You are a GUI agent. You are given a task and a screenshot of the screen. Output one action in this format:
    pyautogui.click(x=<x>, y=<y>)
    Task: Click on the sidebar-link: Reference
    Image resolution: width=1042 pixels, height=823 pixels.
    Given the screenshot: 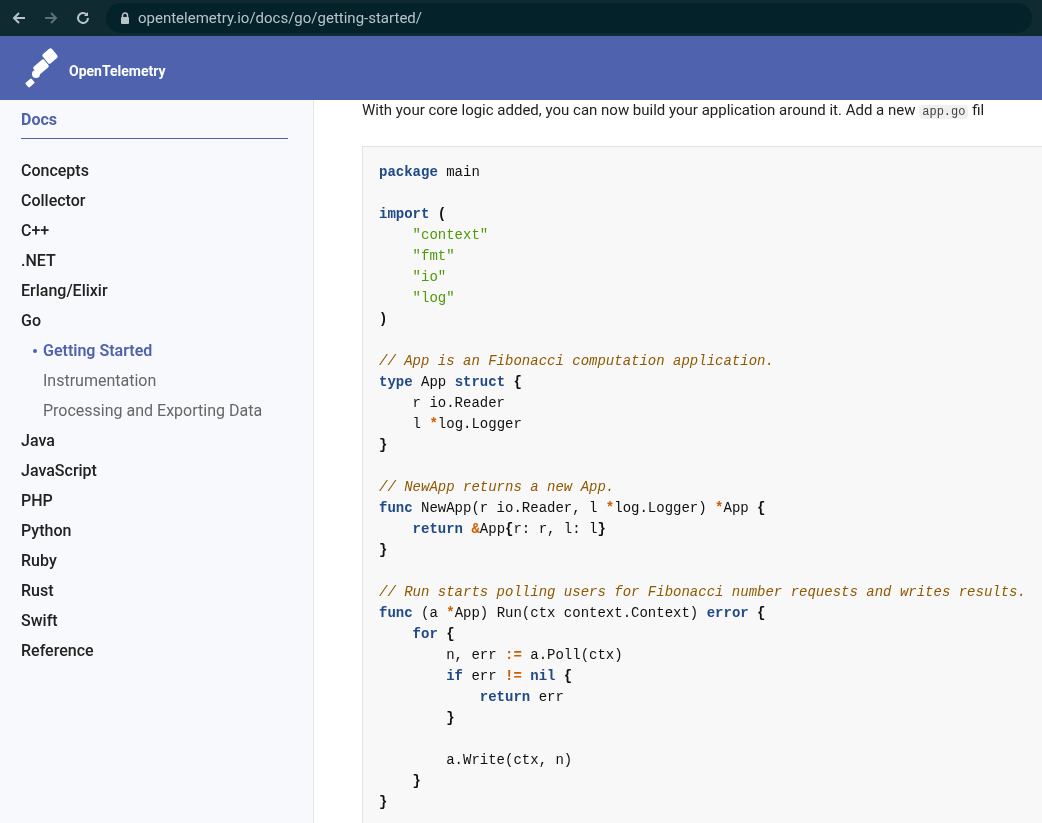 What is the action you would take?
    pyautogui.click(x=154, y=651)
    